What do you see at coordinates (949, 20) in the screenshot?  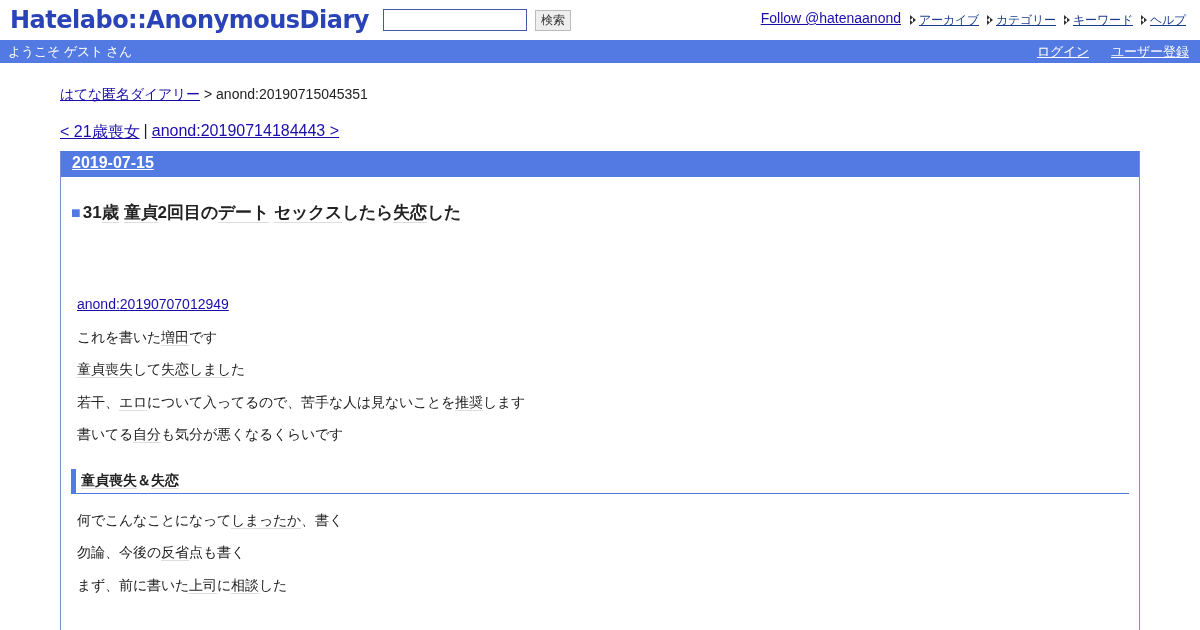 I see `nav-link: アーカイブ` at bounding box center [949, 20].